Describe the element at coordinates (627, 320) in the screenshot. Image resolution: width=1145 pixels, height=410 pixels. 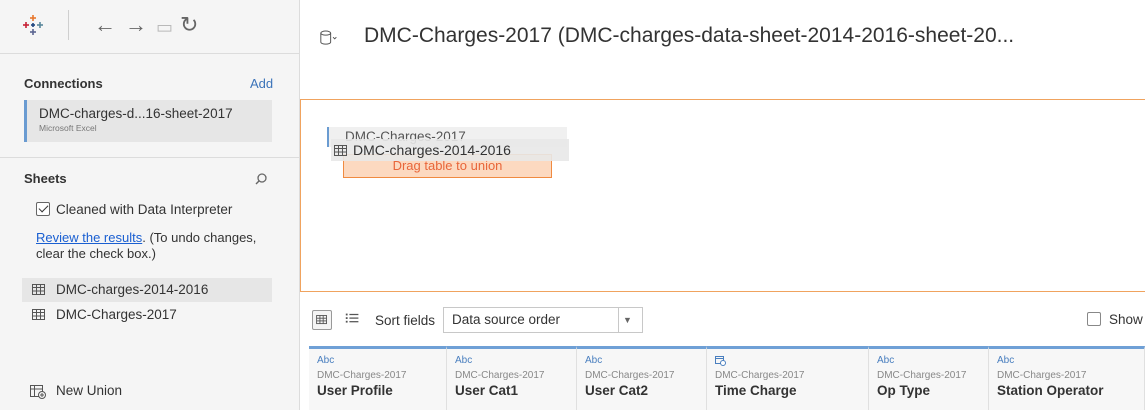
I see `chevron-down-icon: ▼` at that location.